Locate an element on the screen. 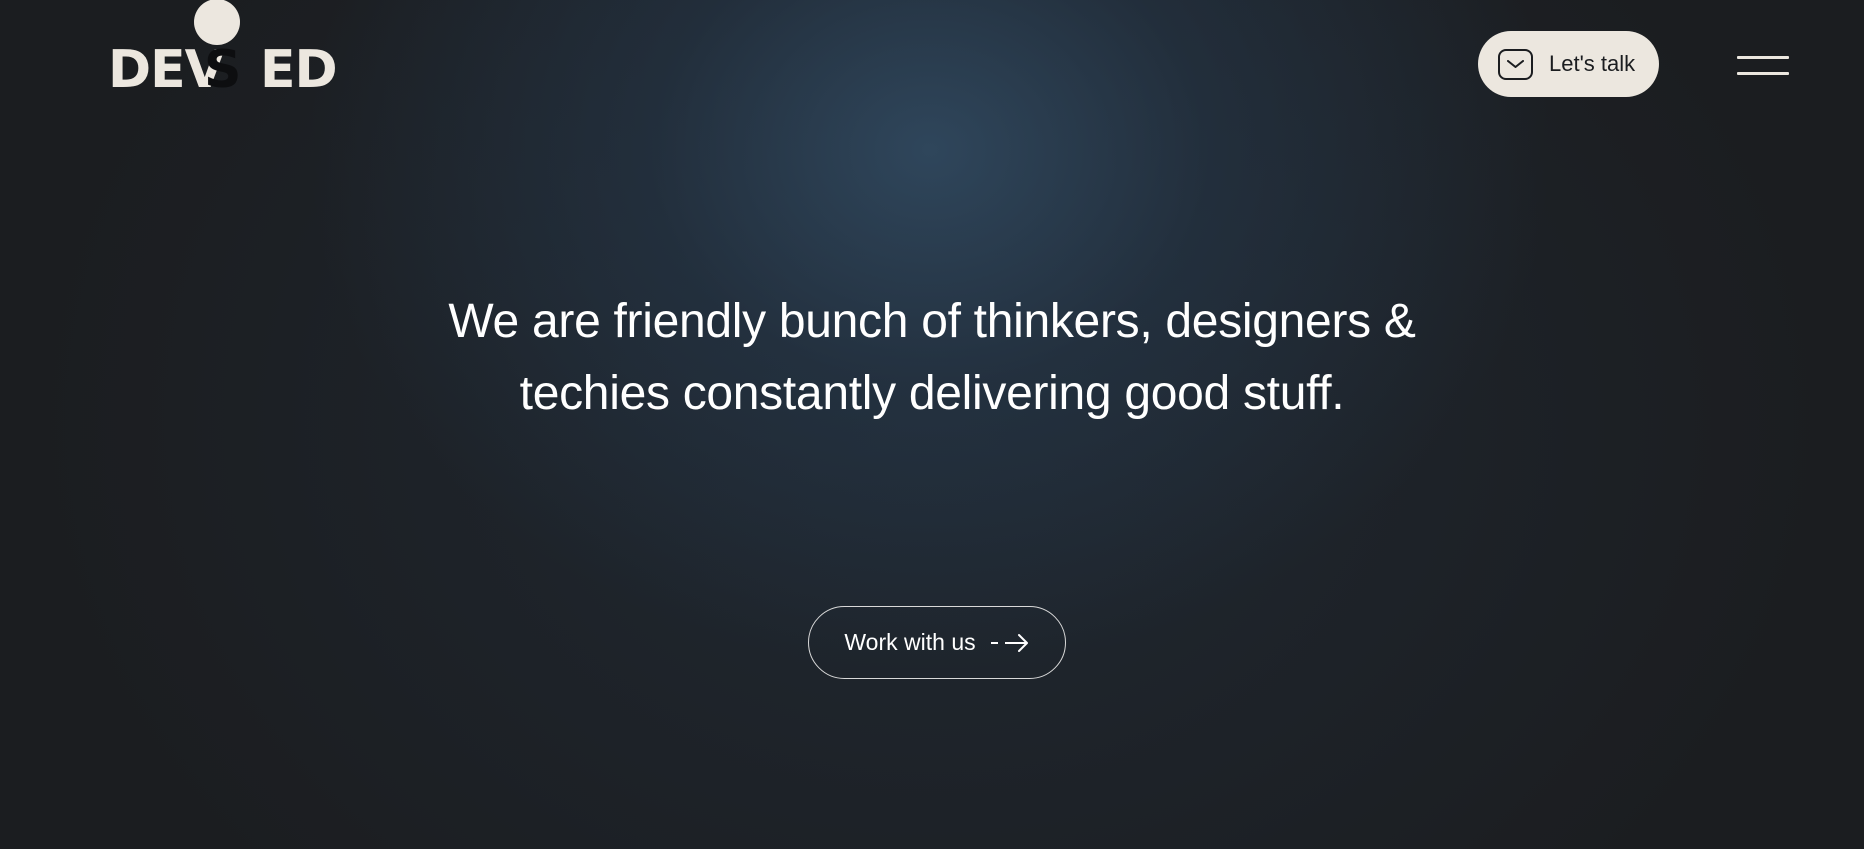 This screenshot has height=849, width=1864. work-with-us-label: Work with us is located at coordinates (910, 642).